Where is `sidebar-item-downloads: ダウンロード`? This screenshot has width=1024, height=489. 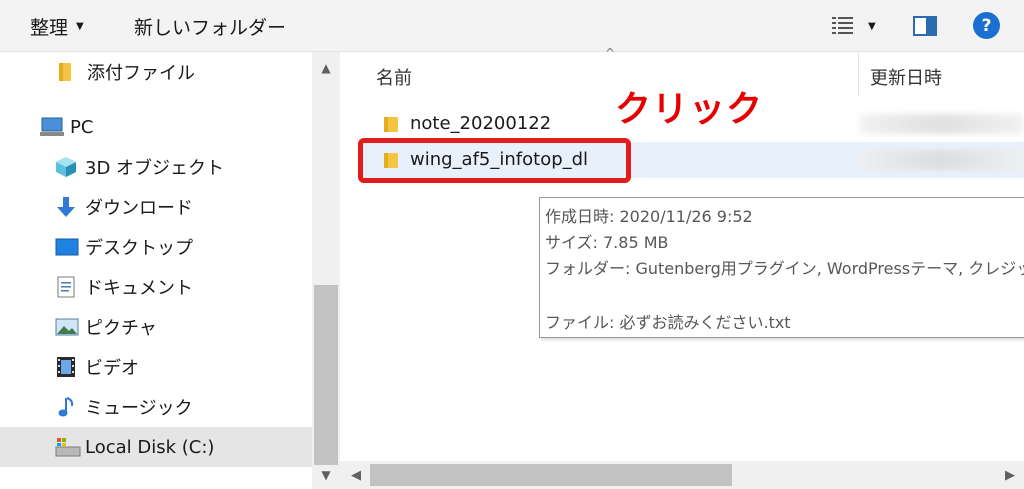 sidebar-item-downloads: ダウンロード is located at coordinates (156, 207).